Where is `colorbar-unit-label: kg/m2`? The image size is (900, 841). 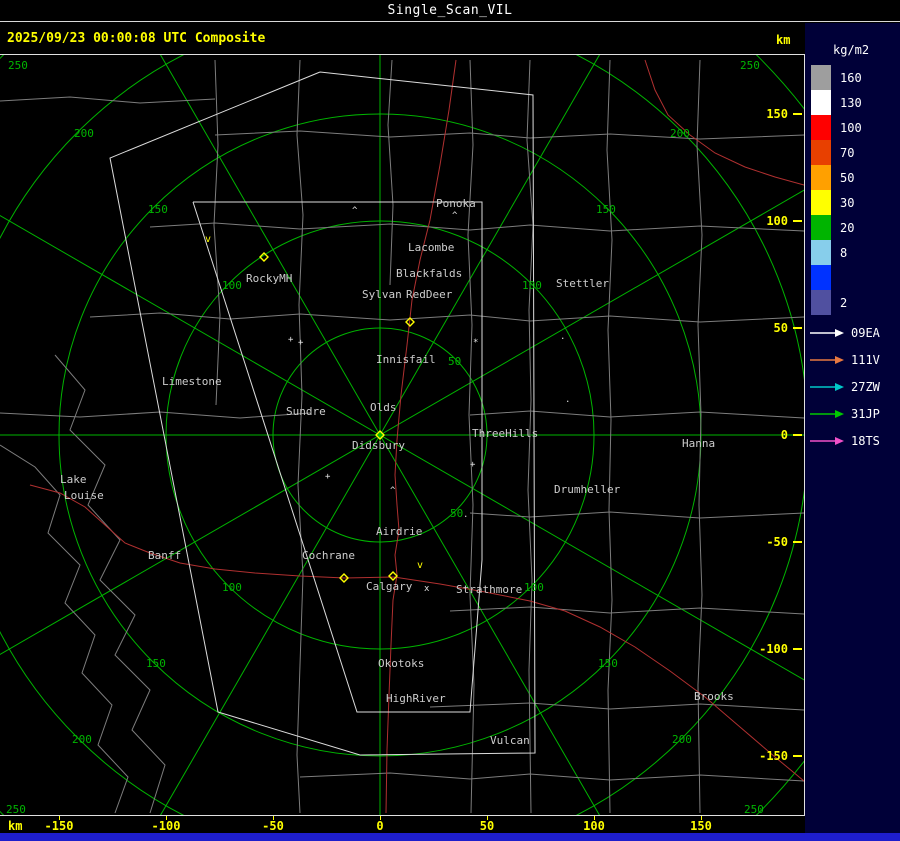 colorbar-unit-label: kg/m2 is located at coordinates (851, 50).